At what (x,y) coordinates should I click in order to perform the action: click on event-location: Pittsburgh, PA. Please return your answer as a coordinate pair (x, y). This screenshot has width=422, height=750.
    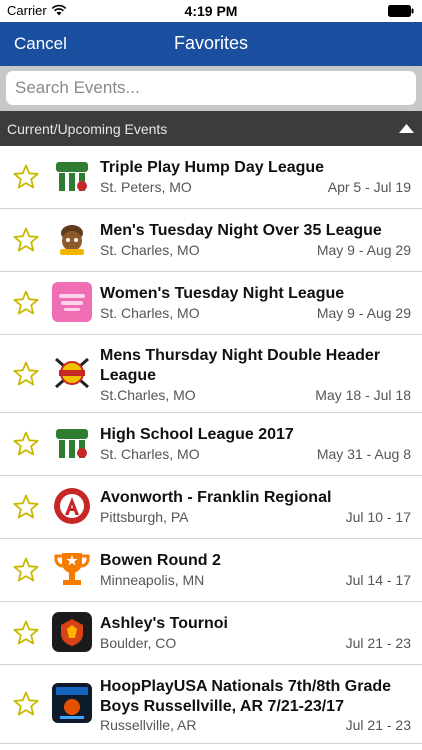
    Looking at the image, I should click on (144, 517).